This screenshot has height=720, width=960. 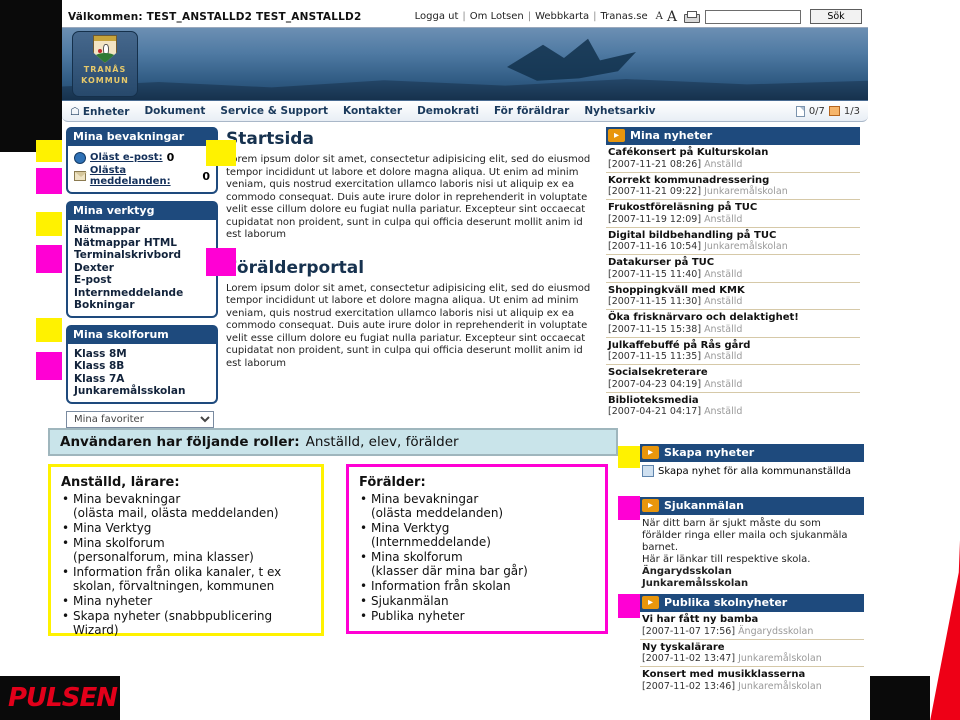 I want to click on news-date: [2007-11-16 10:54], so click(x=655, y=246).